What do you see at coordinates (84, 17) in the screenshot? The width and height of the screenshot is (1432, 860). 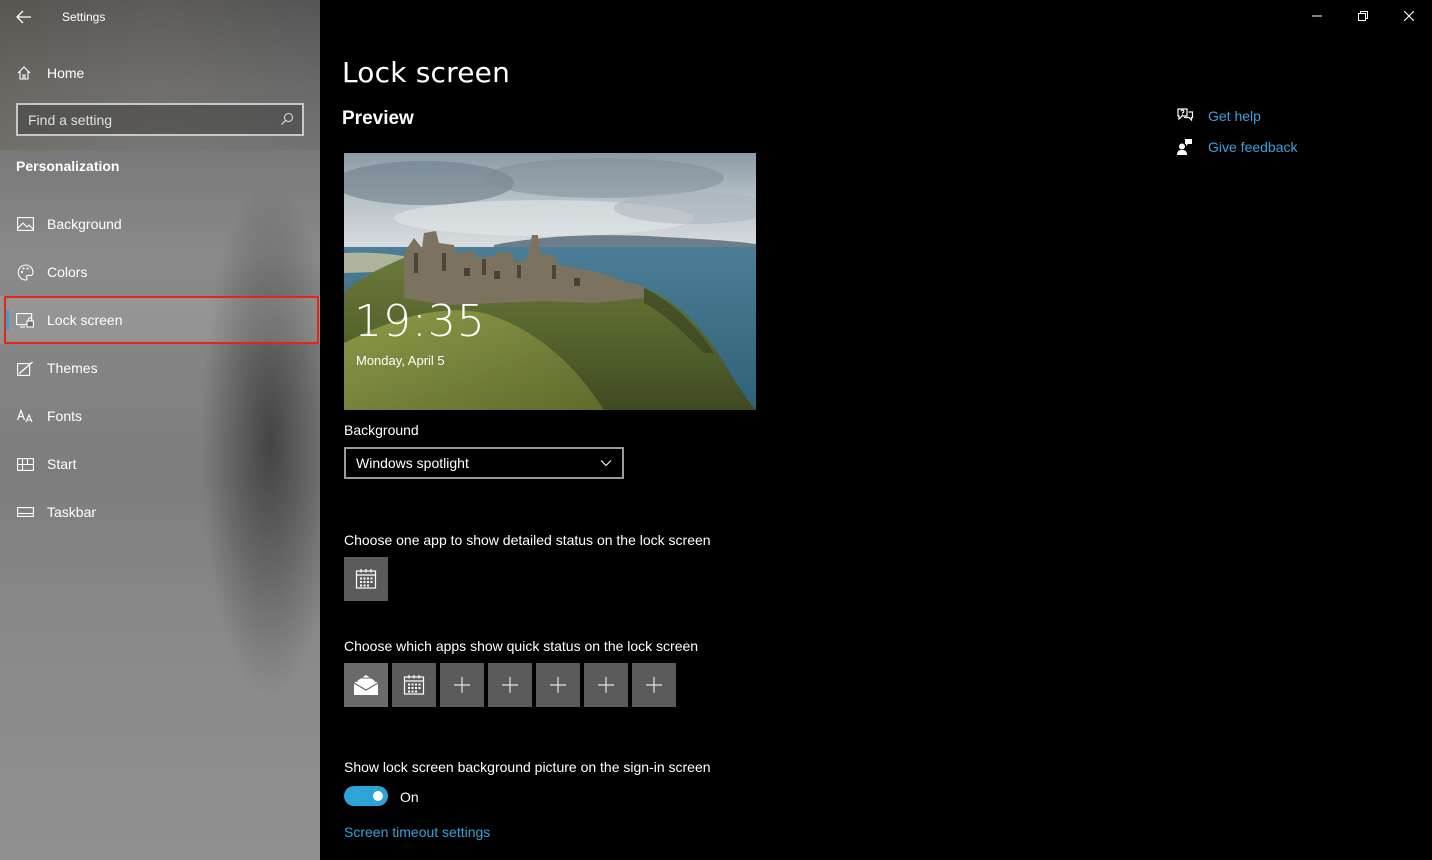 I see `app-title: Settings` at bounding box center [84, 17].